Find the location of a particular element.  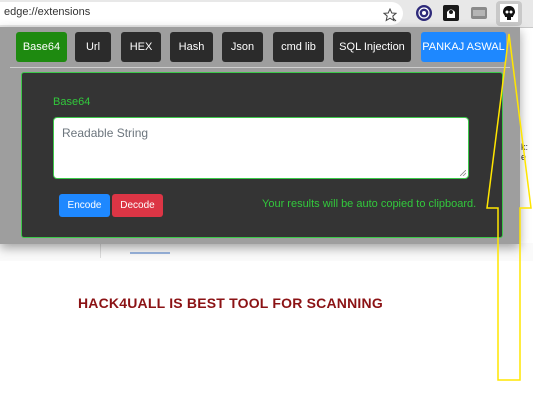

annotation-arrow-shape is located at coordinates (509, 207).